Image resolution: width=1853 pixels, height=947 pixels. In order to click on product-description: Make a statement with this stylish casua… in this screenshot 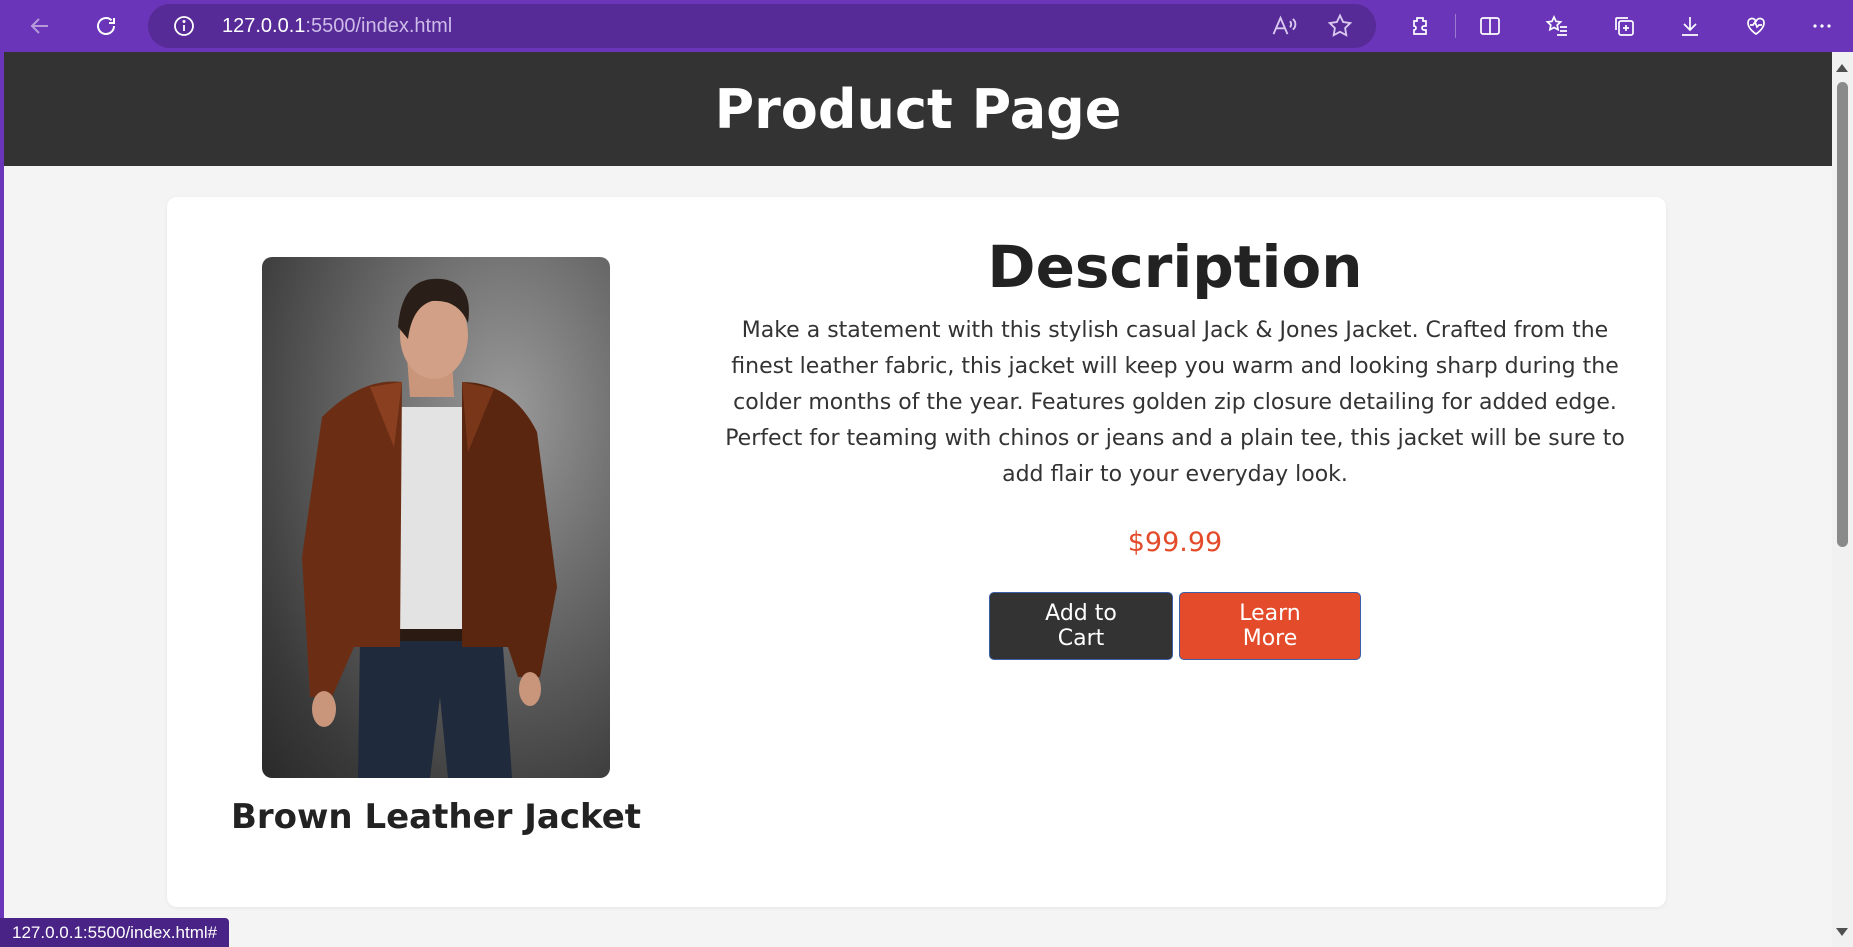, I will do `click(1175, 402)`.